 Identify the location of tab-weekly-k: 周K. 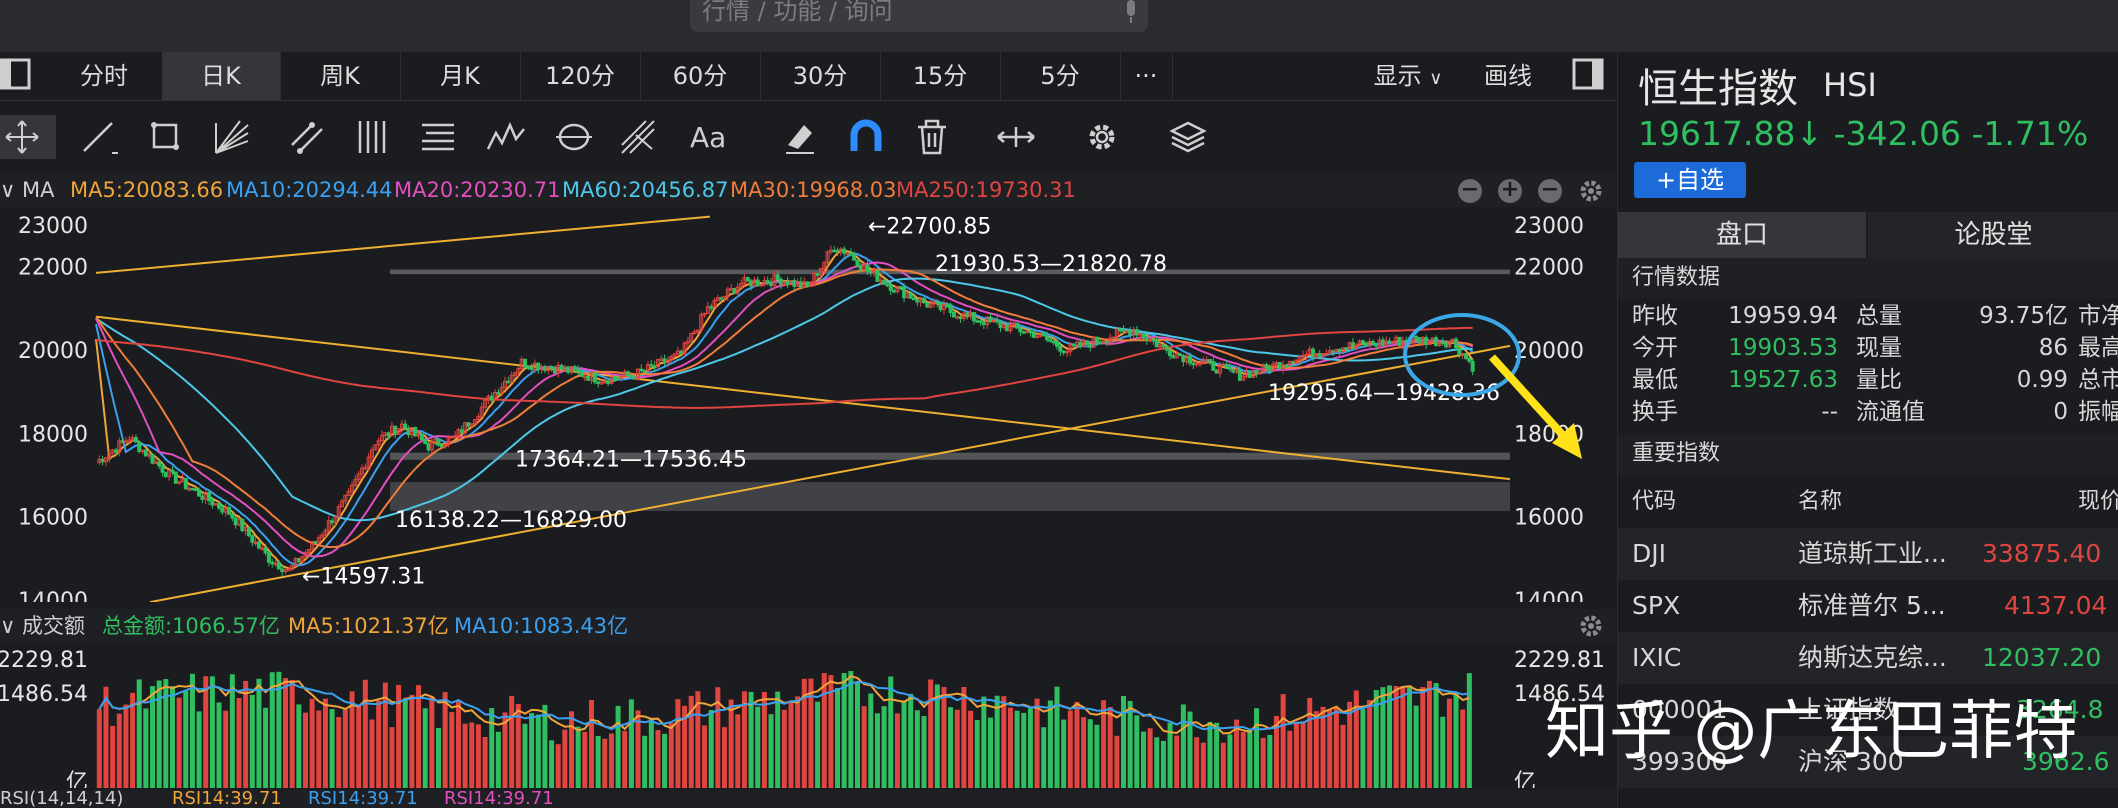
(340, 76).